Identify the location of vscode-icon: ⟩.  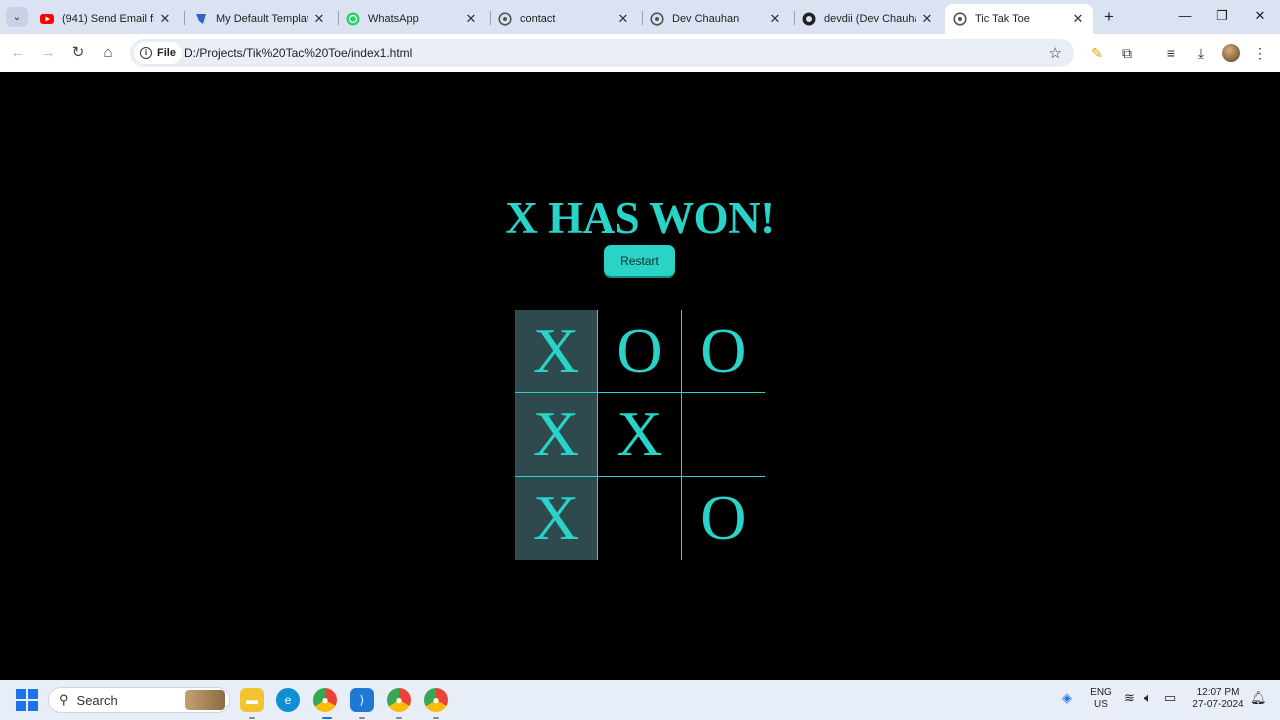
(362, 700).